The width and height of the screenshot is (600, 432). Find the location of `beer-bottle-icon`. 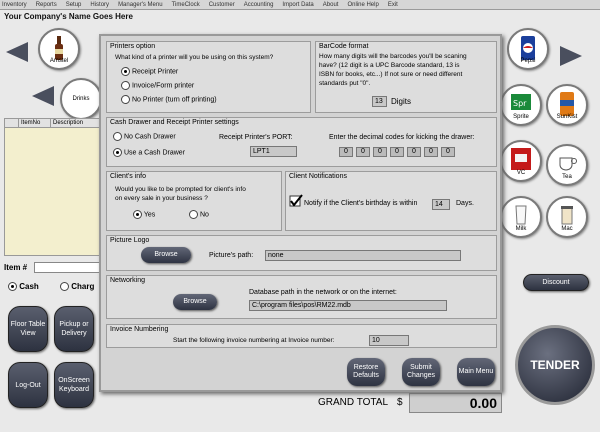

beer-bottle-icon is located at coordinates (59, 48).